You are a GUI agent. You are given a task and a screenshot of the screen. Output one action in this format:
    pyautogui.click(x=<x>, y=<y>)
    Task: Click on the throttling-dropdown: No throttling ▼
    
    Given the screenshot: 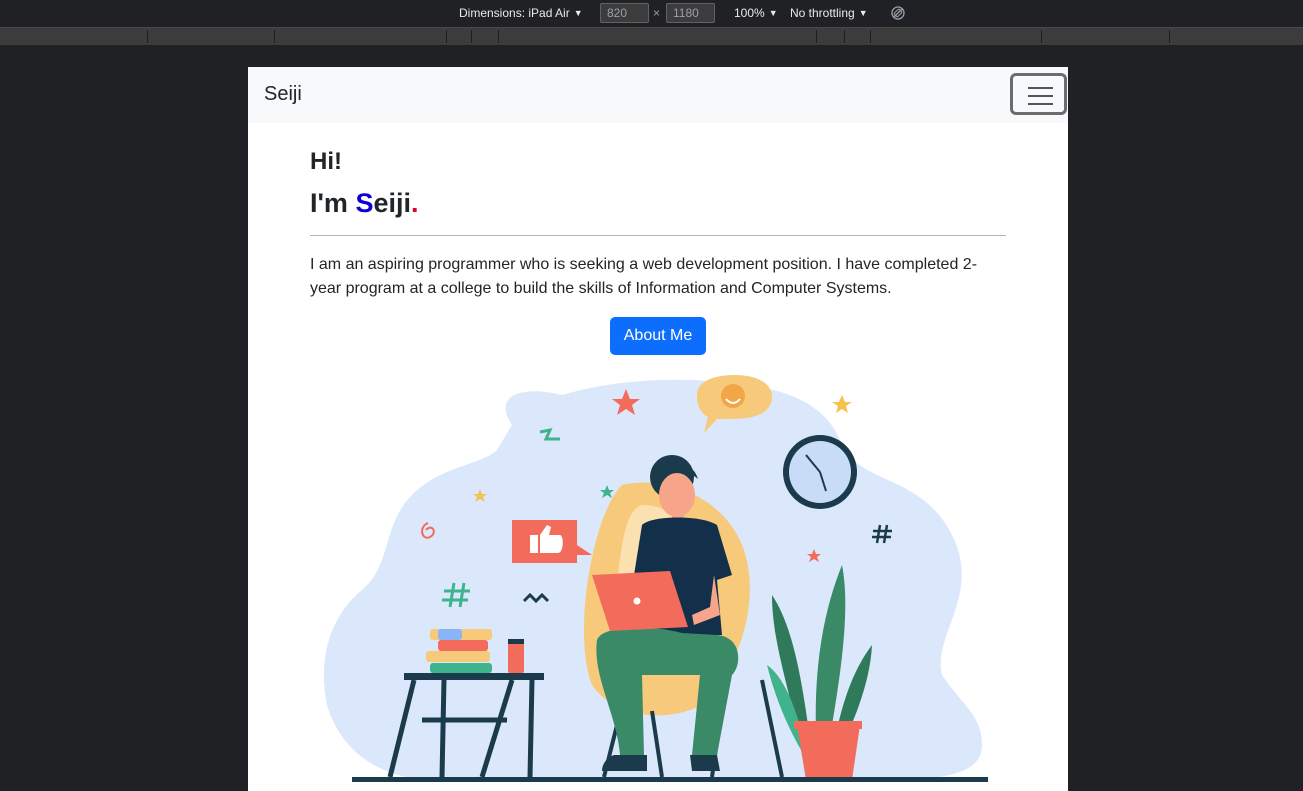 What is the action you would take?
    pyautogui.click(x=829, y=13)
    